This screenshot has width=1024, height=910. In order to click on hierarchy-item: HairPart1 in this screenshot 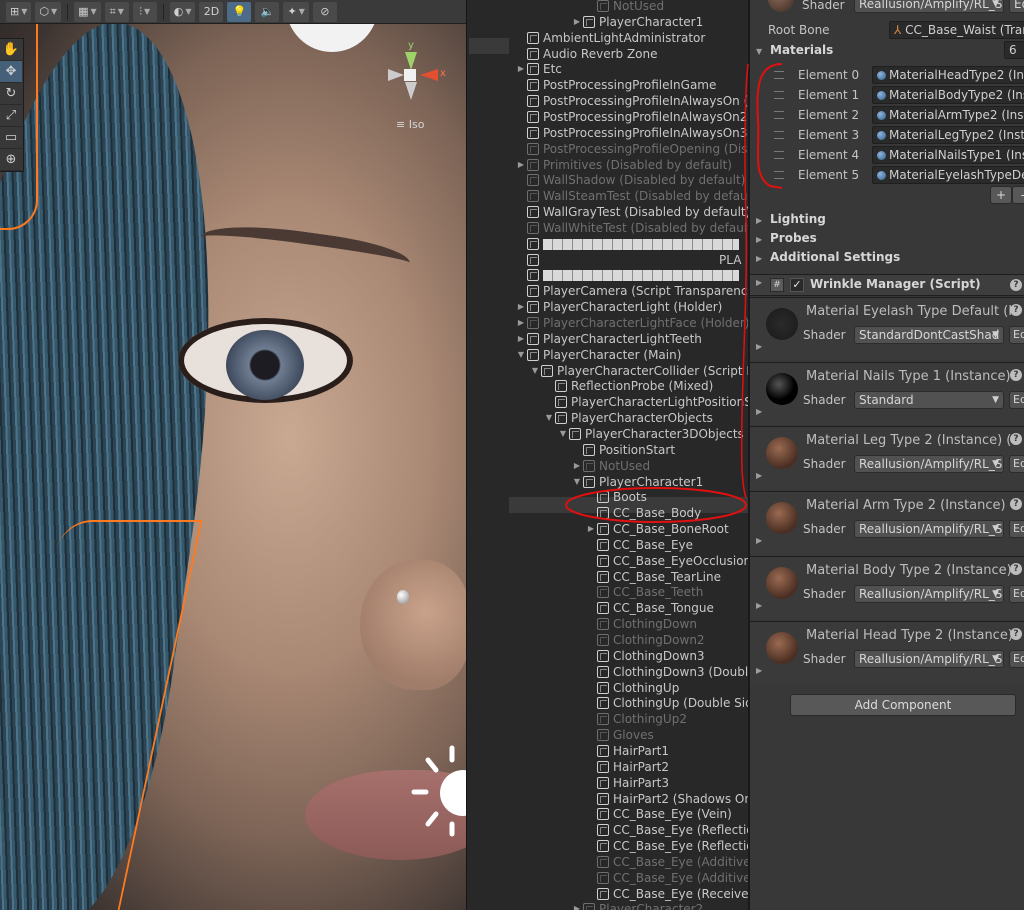, I will do `click(627, 751)`.